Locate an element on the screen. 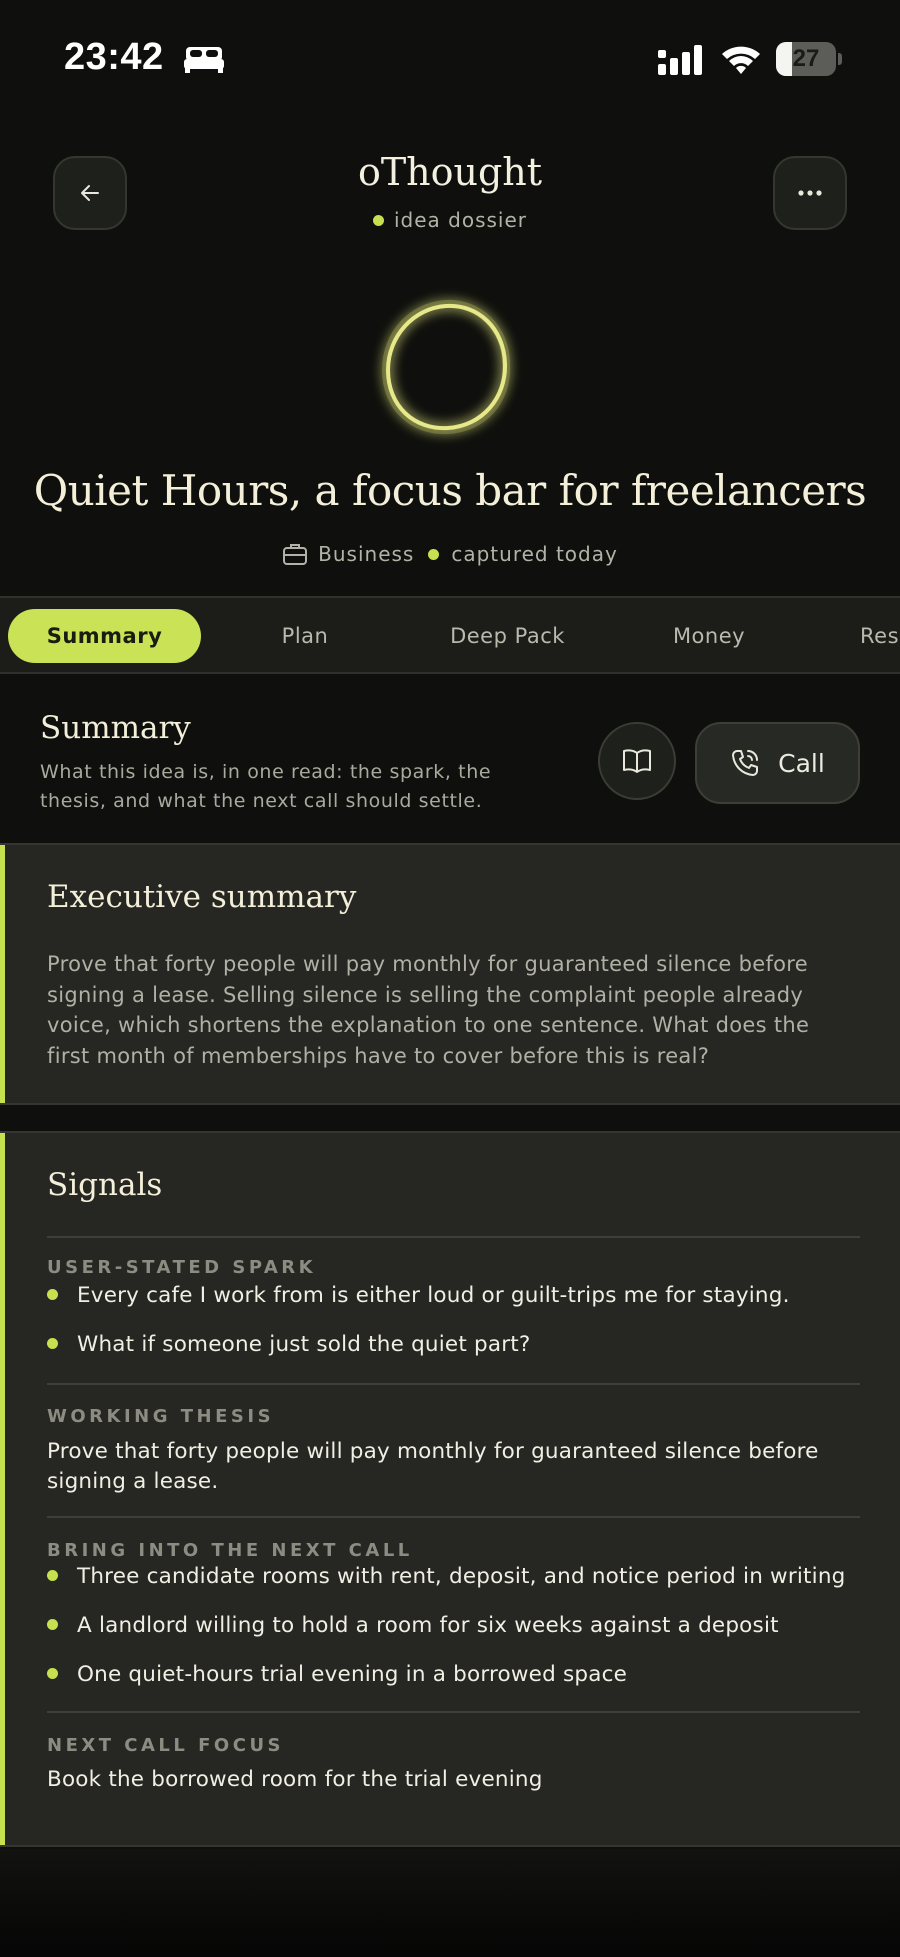 The height and width of the screenshot is (1957, 900). bed-icon is located at coordinates (204, 60).